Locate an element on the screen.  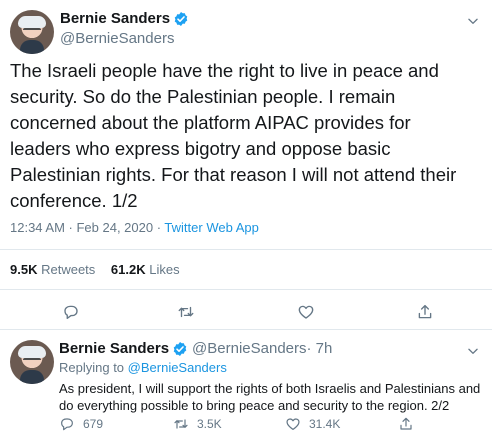
likes-count: 61.2K is located at coordinates (128, 269).